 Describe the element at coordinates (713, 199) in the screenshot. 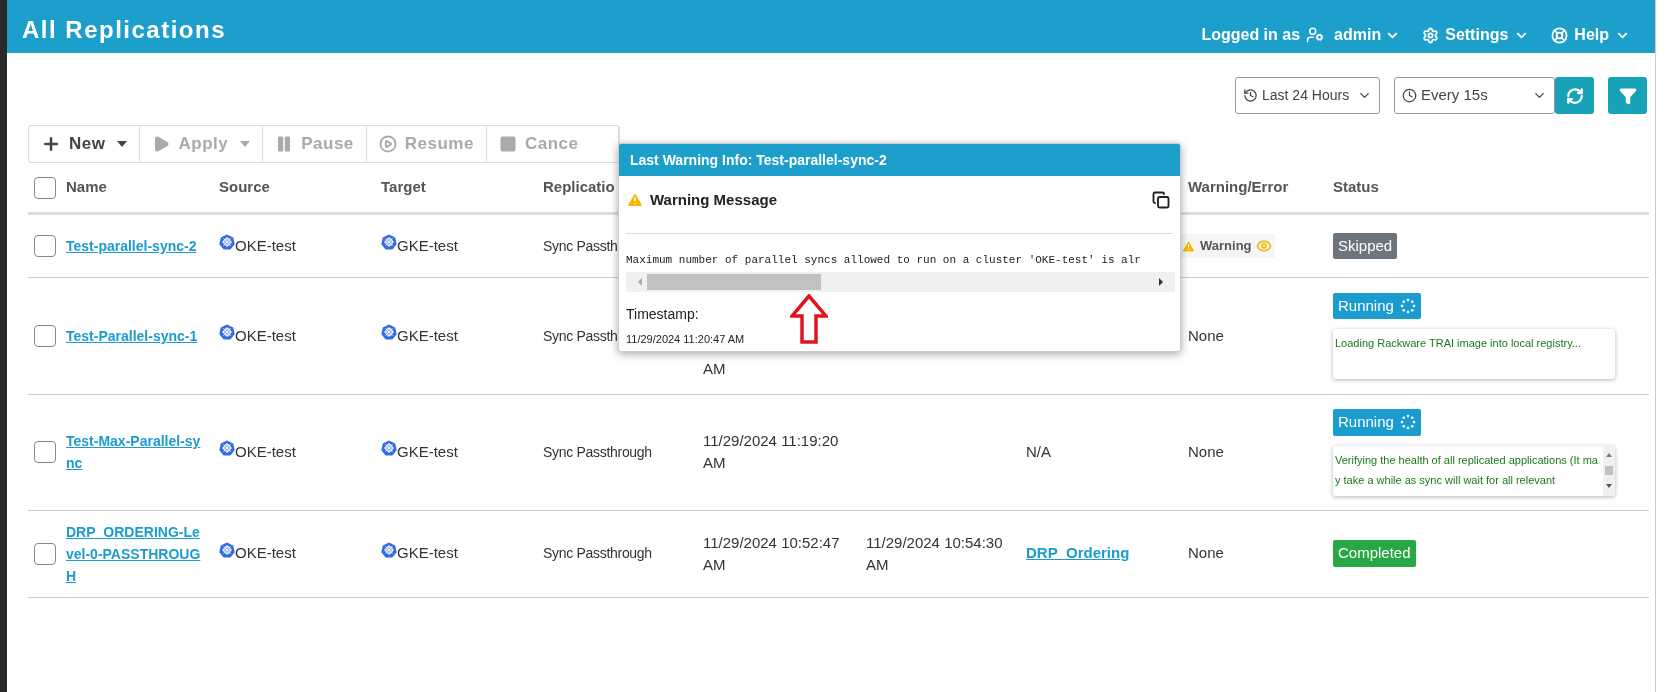

I see `popup-heading: Warning Message` at that location.